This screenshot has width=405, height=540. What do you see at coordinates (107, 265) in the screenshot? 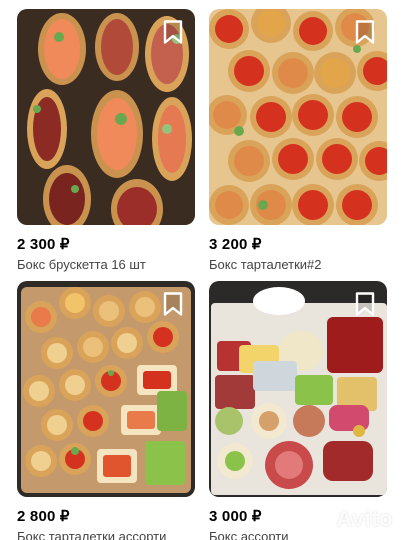
I see `listing-title: Бокс брускетта 16 шт` at bounding box center [107, 265].